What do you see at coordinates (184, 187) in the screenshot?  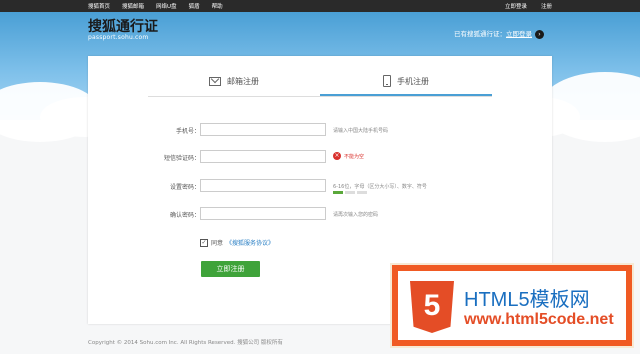 I see `password-label: 设置密码：` at bounding box center [184, 187].